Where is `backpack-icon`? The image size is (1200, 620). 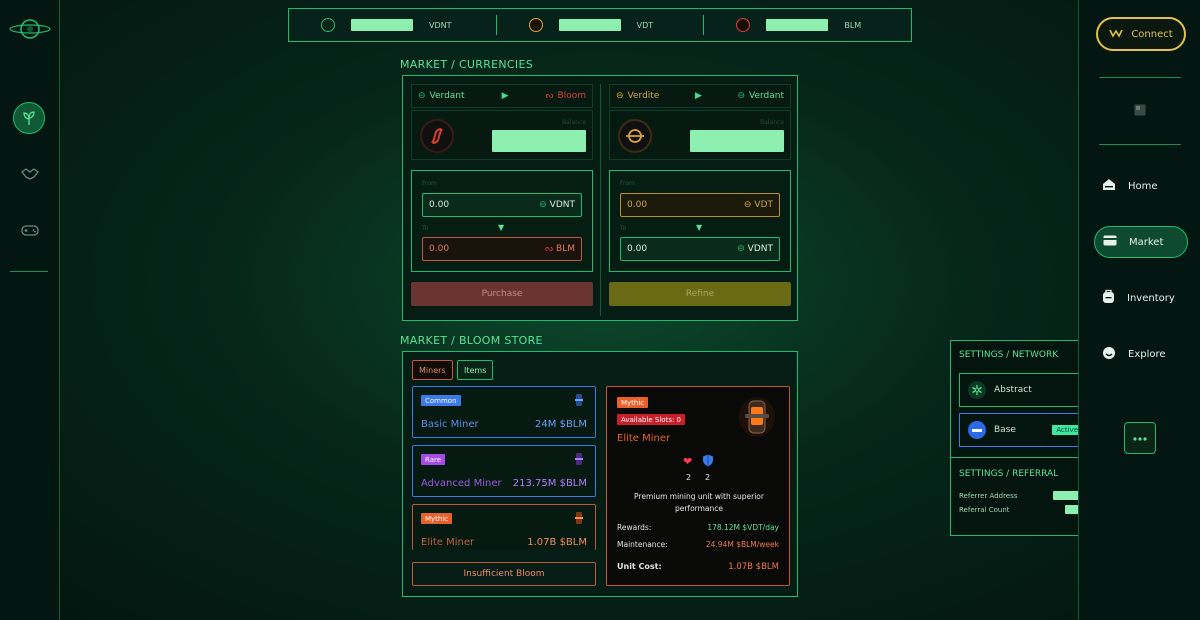 backpack-icon is located at coordinates (1108, 298).